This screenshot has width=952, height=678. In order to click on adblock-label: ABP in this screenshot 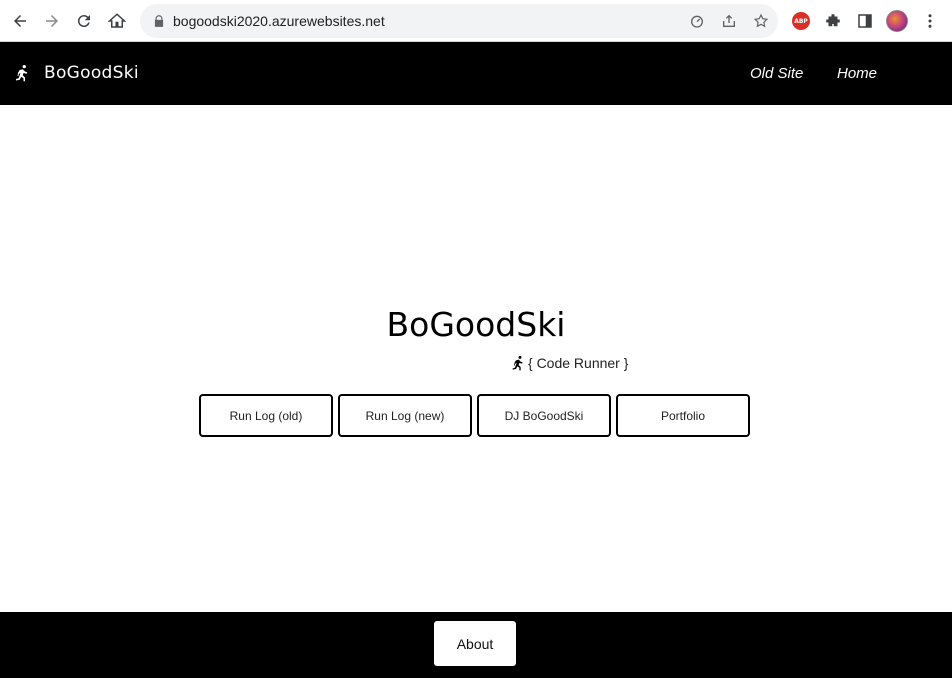, I will do `click(801, 21)`.